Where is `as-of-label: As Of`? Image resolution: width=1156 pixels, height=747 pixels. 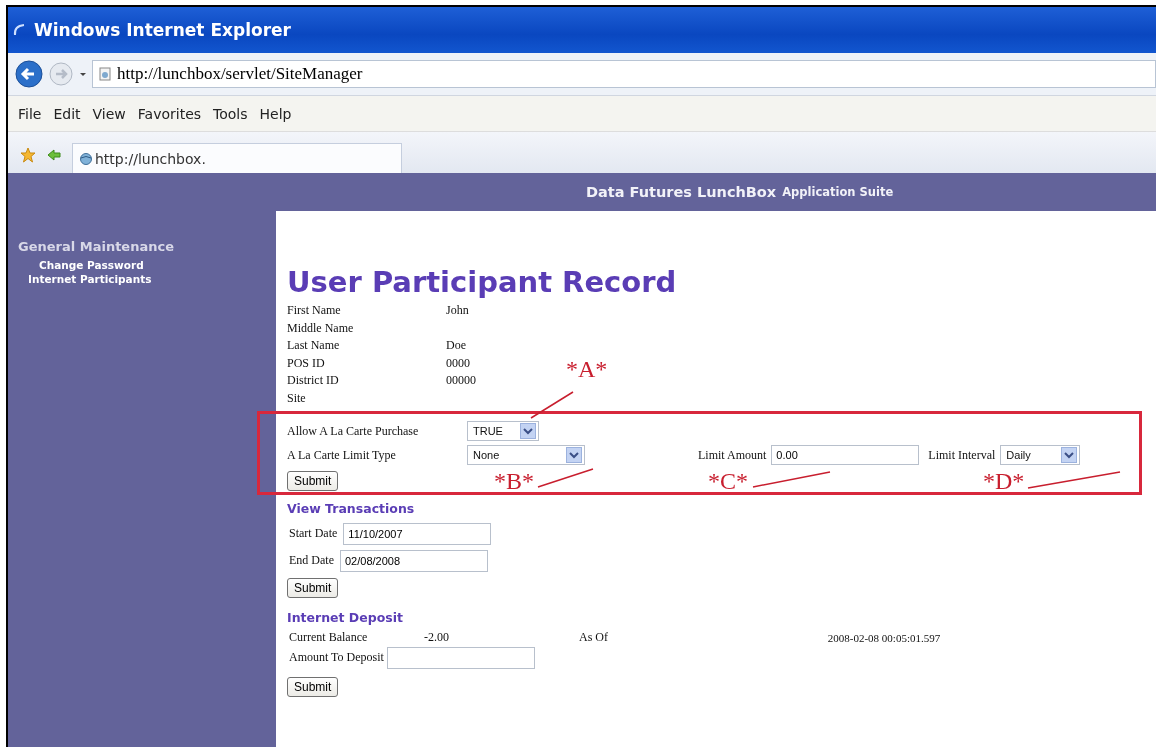
as-of-label: As Of is located at coordinates (593, 638).